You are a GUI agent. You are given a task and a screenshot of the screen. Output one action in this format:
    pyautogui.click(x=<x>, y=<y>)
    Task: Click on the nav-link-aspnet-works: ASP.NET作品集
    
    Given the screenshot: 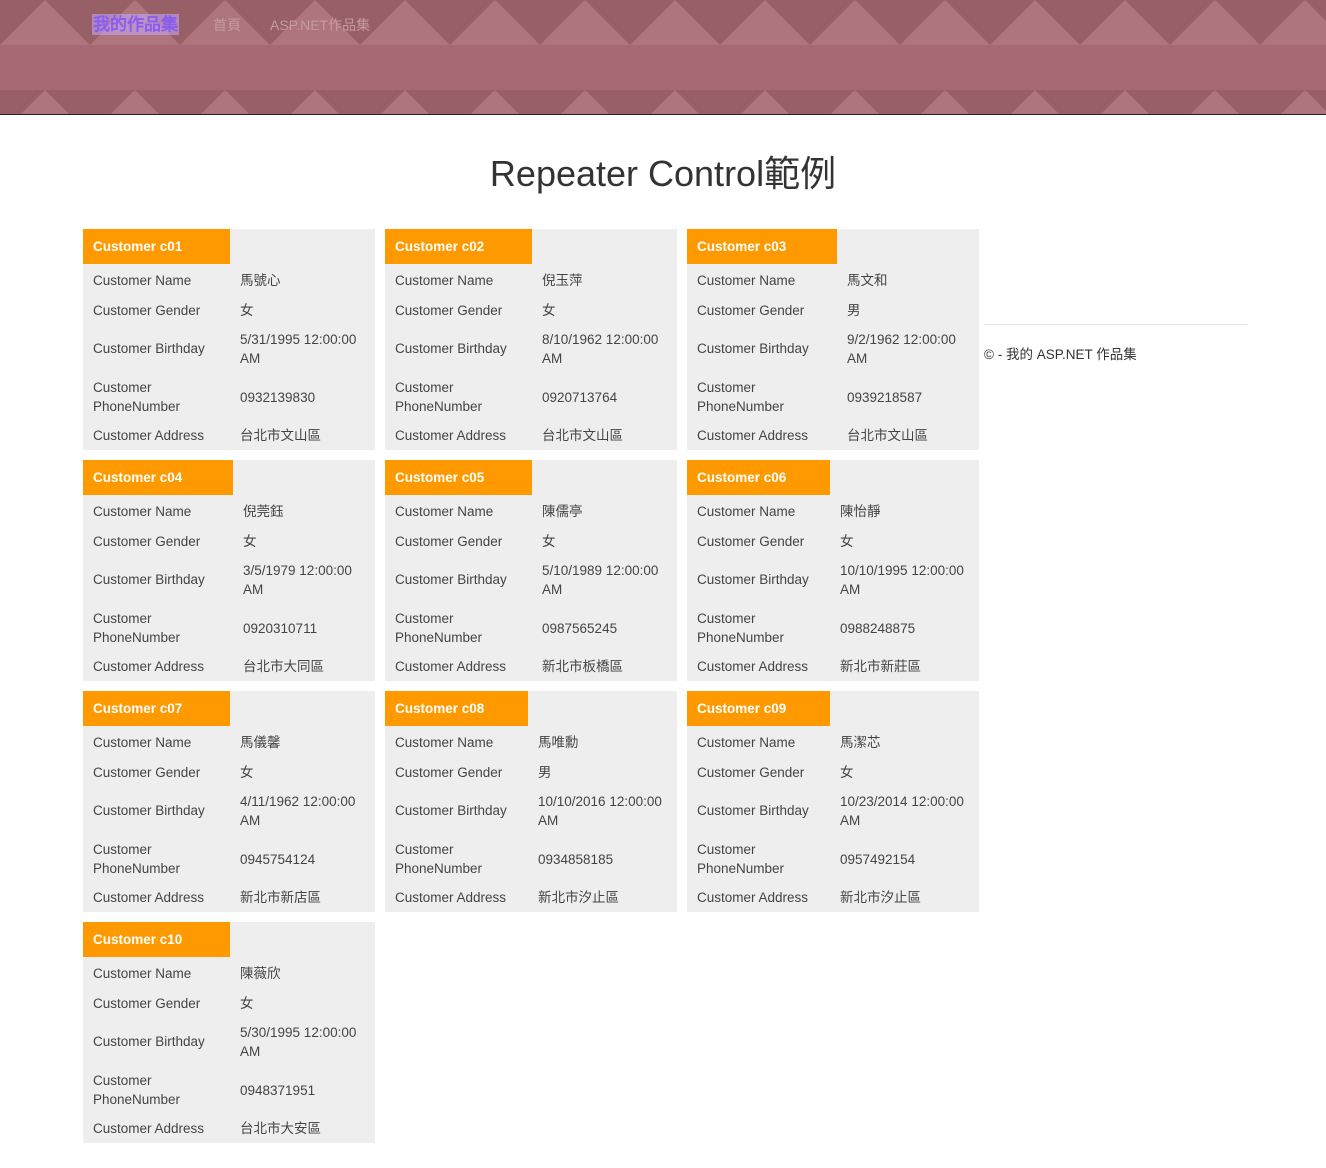 What is the action you would take?
    pyautogui.click(x=320, y=25)
    